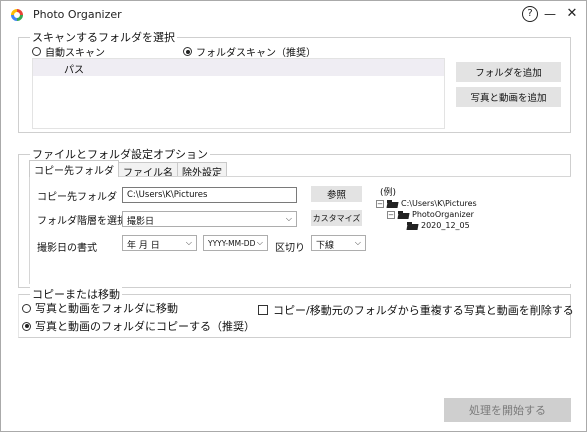 This screenshot has width=587, height=432. I want to click on destination-input: C:\Users\K\Pictures, so click(209, 195).